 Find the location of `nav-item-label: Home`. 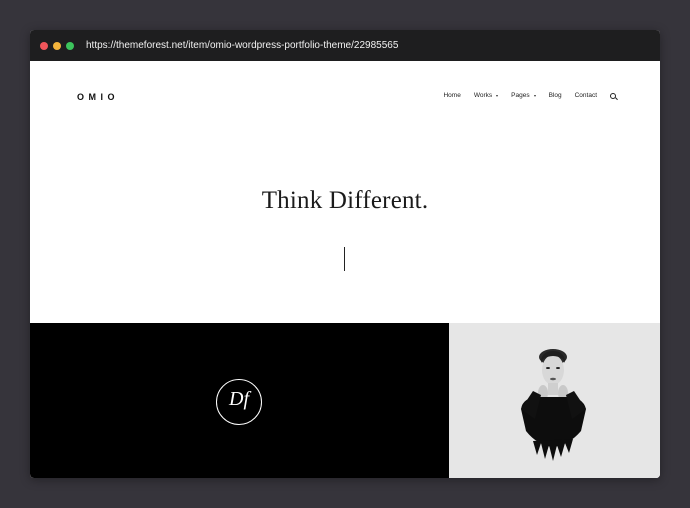

nav-item-label: Home is located at coordinates (452, 95).